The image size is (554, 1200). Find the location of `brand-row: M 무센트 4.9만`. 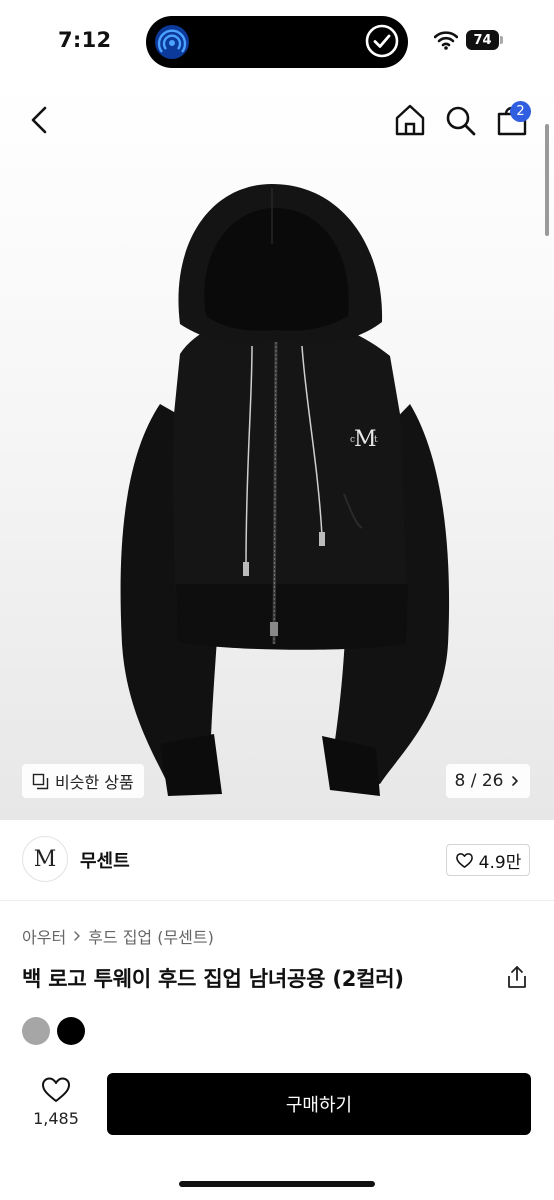

brand-row: M 무센트 4.9만 is located at coordinates (277, 860).